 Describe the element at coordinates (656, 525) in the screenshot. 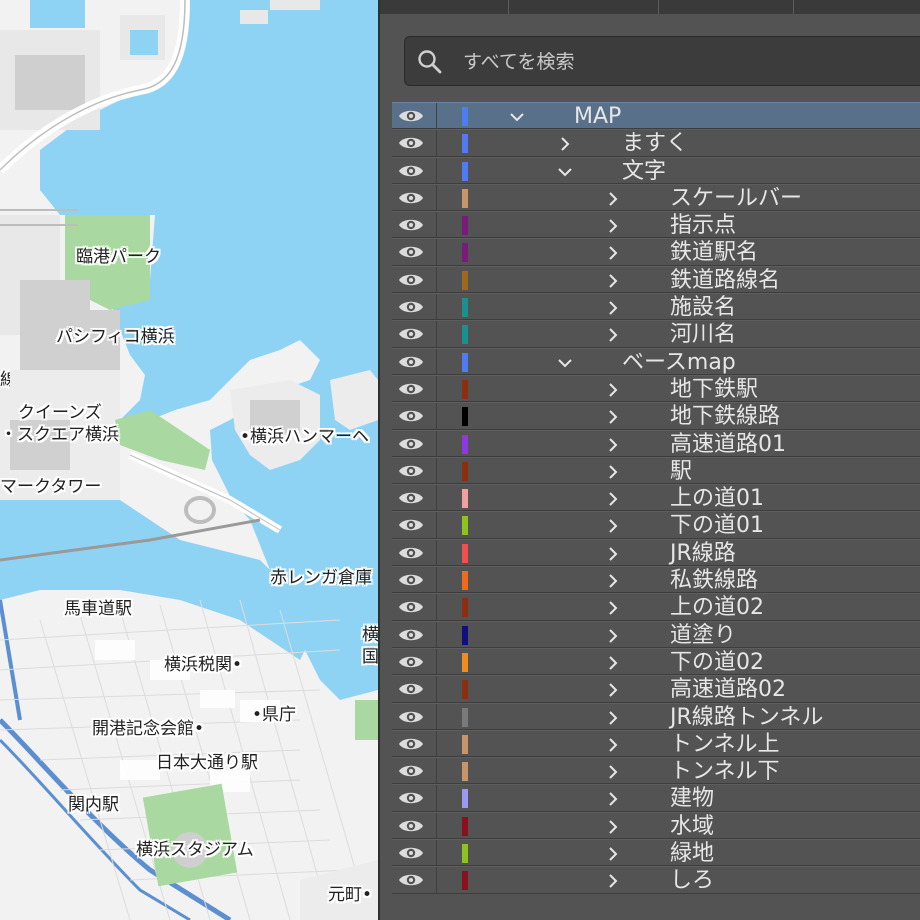

I see `layer-row: 下の道01` at that location.